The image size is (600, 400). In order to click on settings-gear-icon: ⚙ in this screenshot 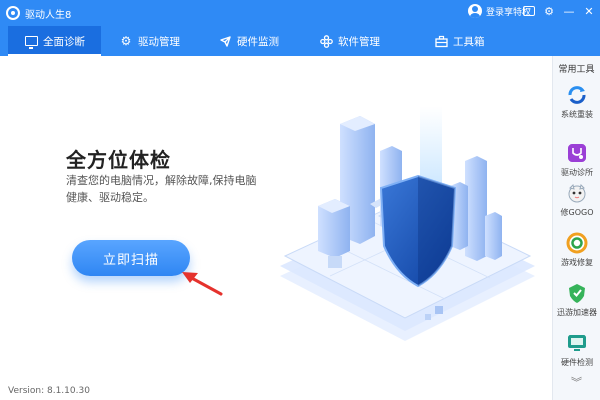, I will do `click(549, 11)`.